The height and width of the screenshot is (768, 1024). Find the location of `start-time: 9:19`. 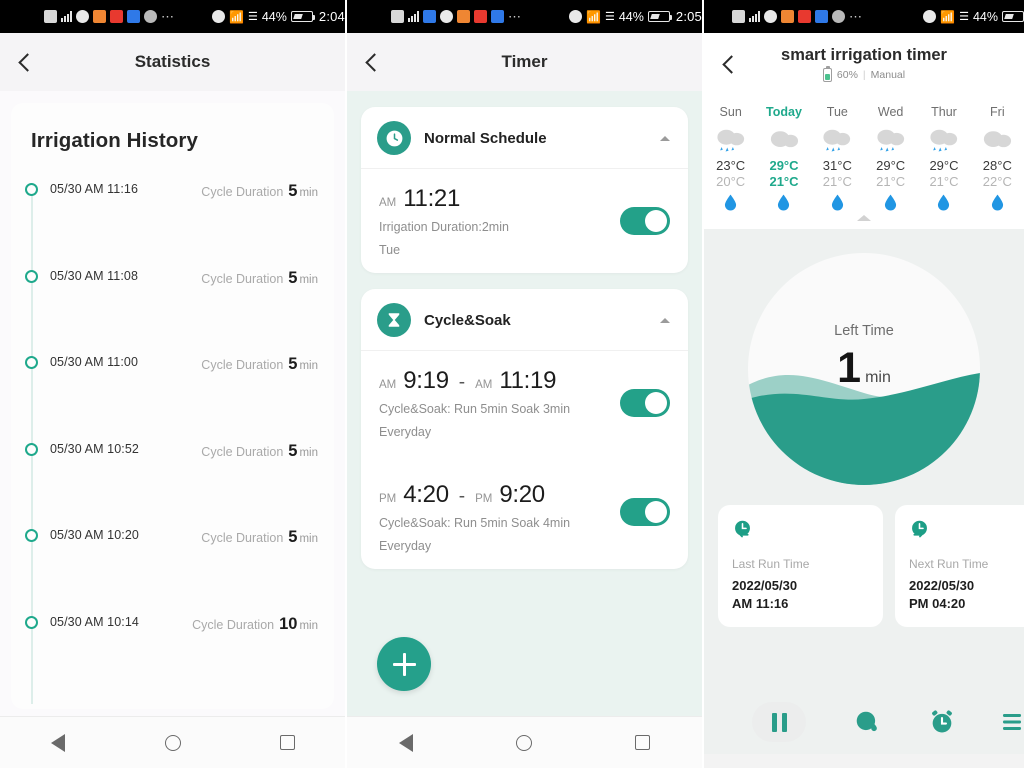

start-time: 9:19 is located at coordinates (426, 380).